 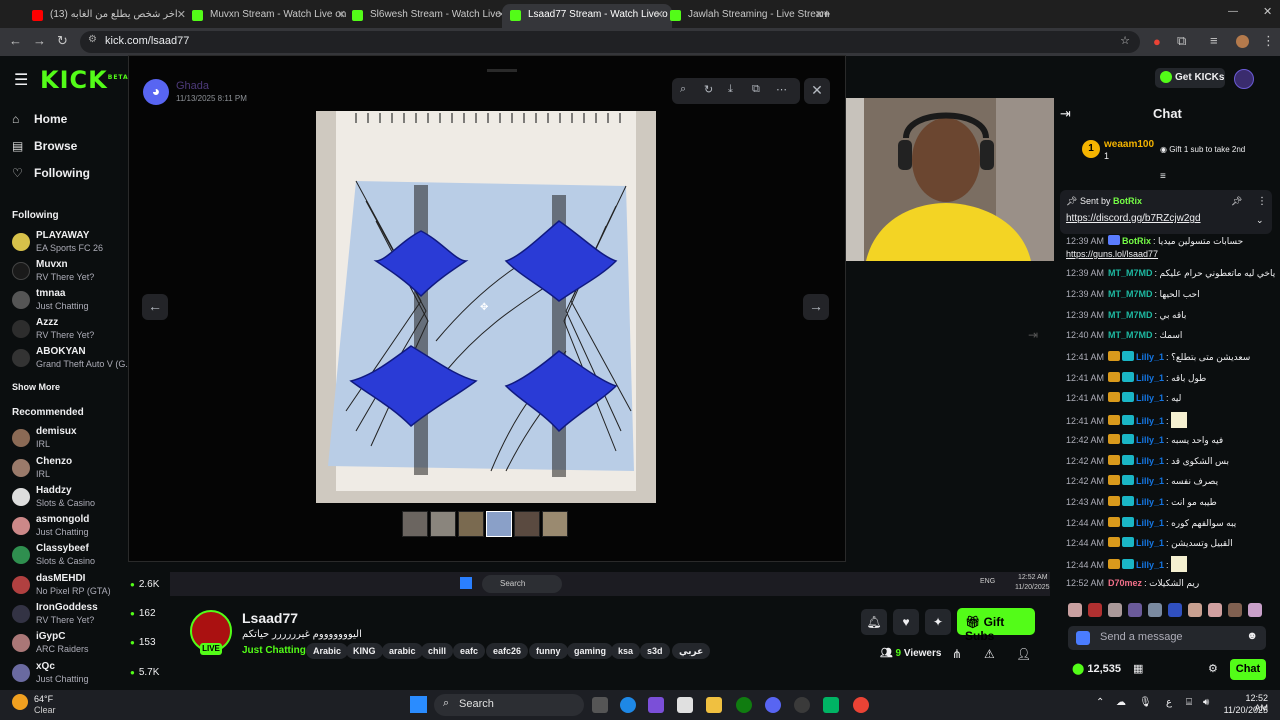 What do you see at coordinates (1233, 11) in the screenshot?
I see `minimize-window-icon: —` at bounding box center [1233, 11].